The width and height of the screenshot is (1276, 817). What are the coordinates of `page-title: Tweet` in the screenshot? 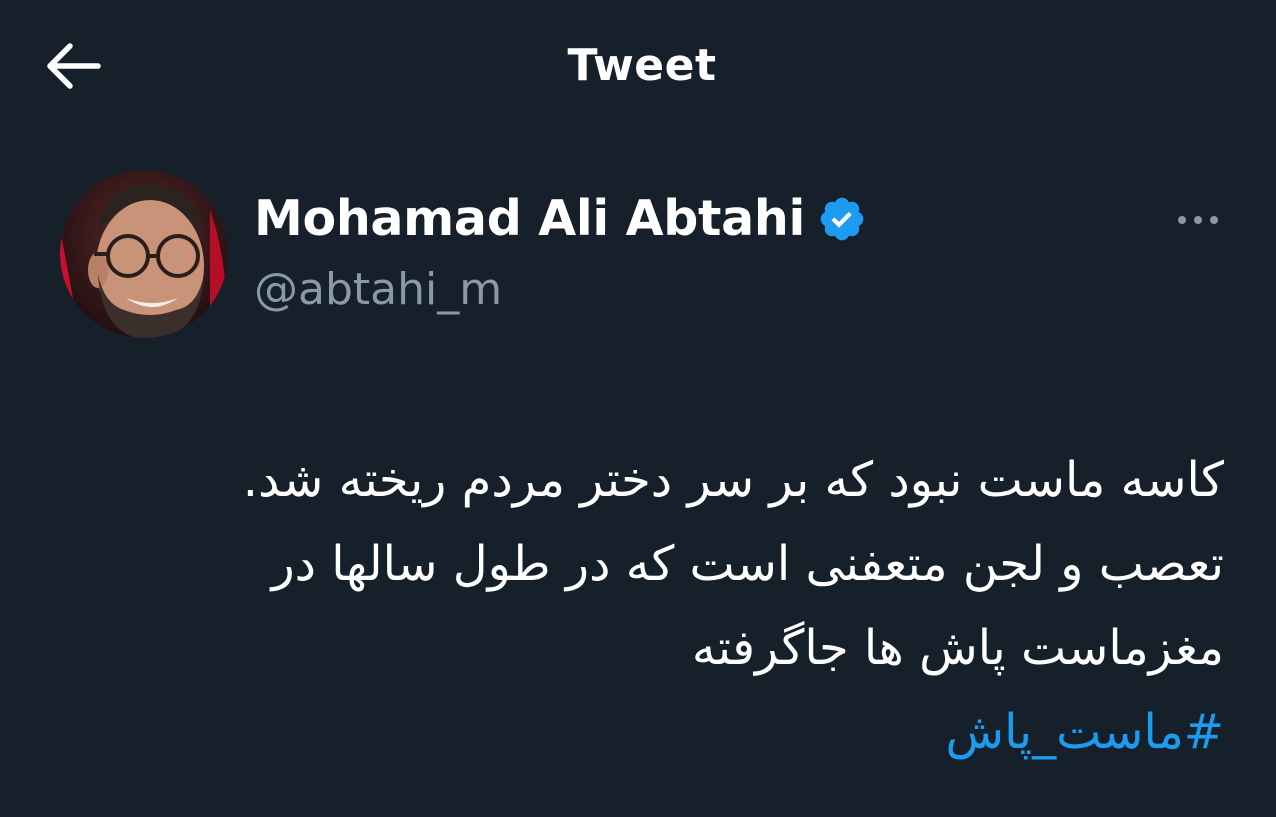 It's located at (642, 65).